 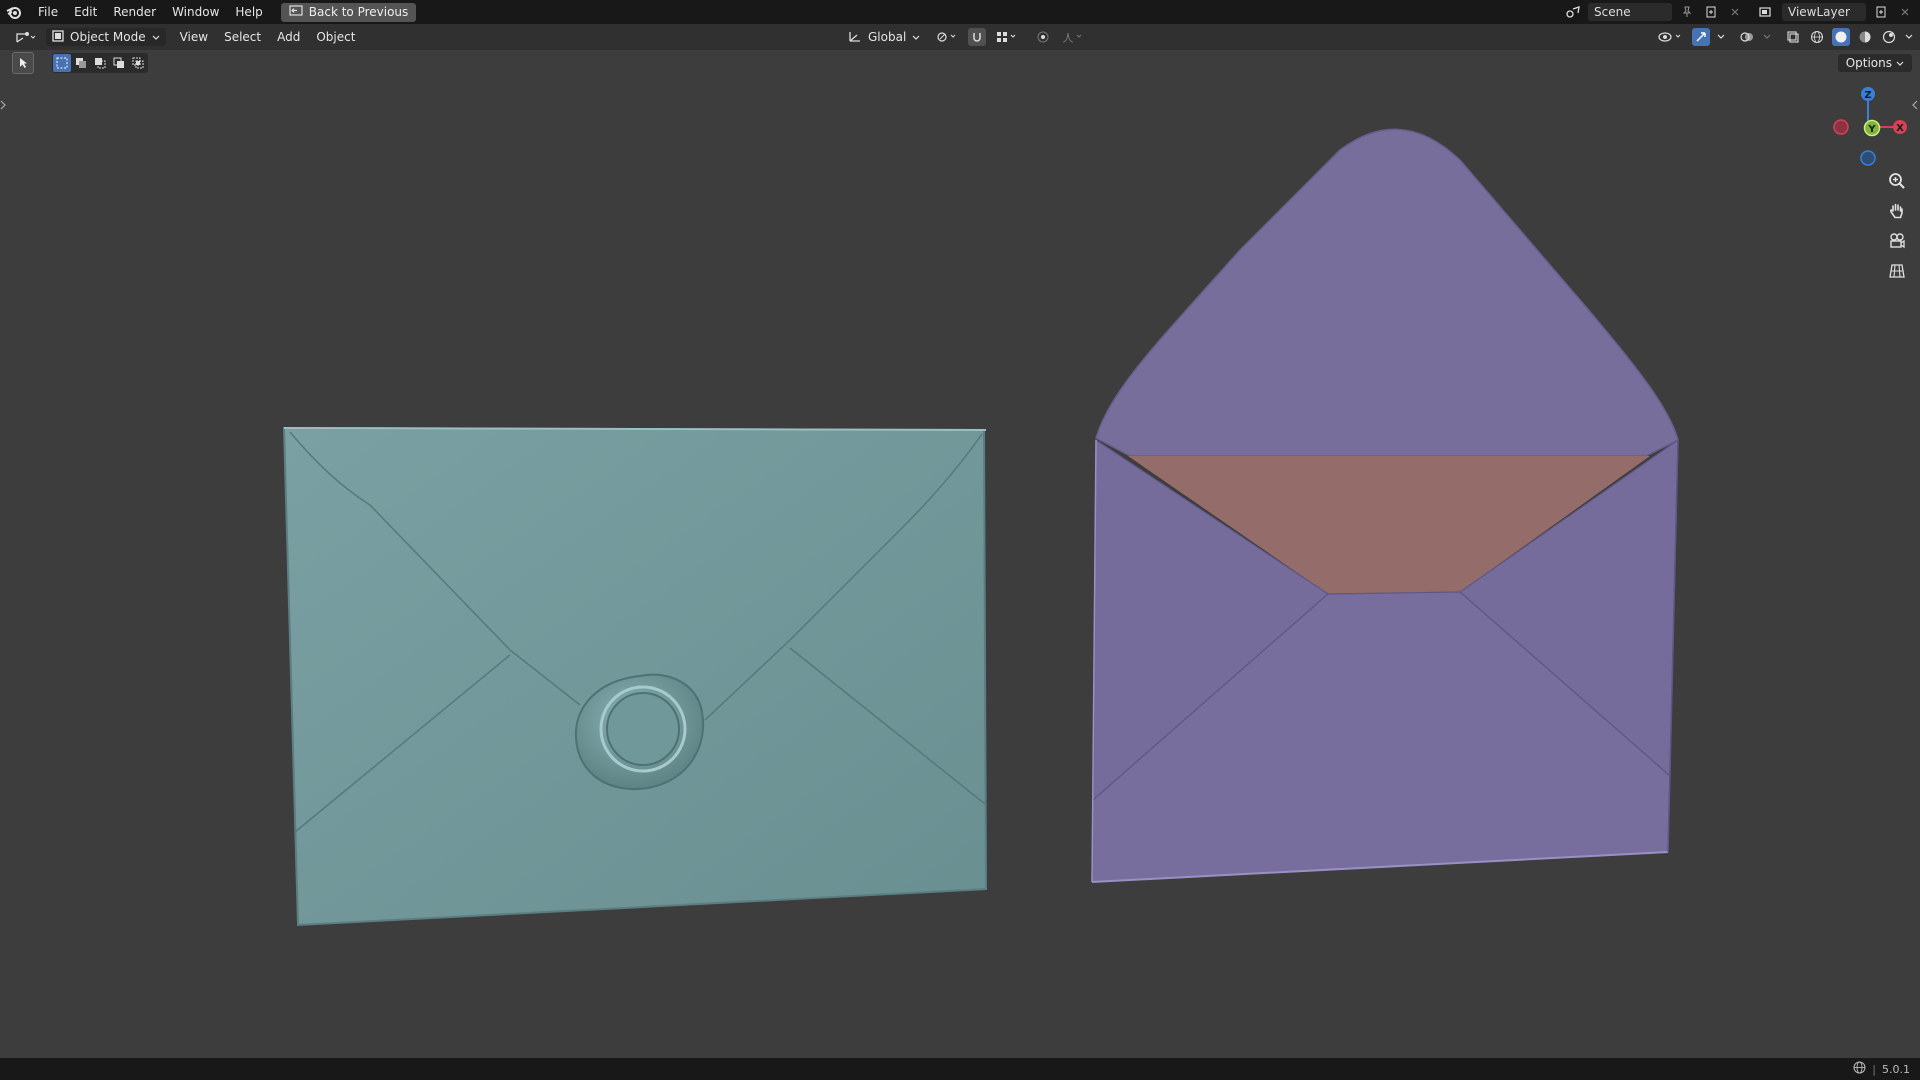 What do you see at coordinates (1896, 1069) in the screenshot?
I see `version-label: 5.0.1` at bounding box center [1896, 1069].